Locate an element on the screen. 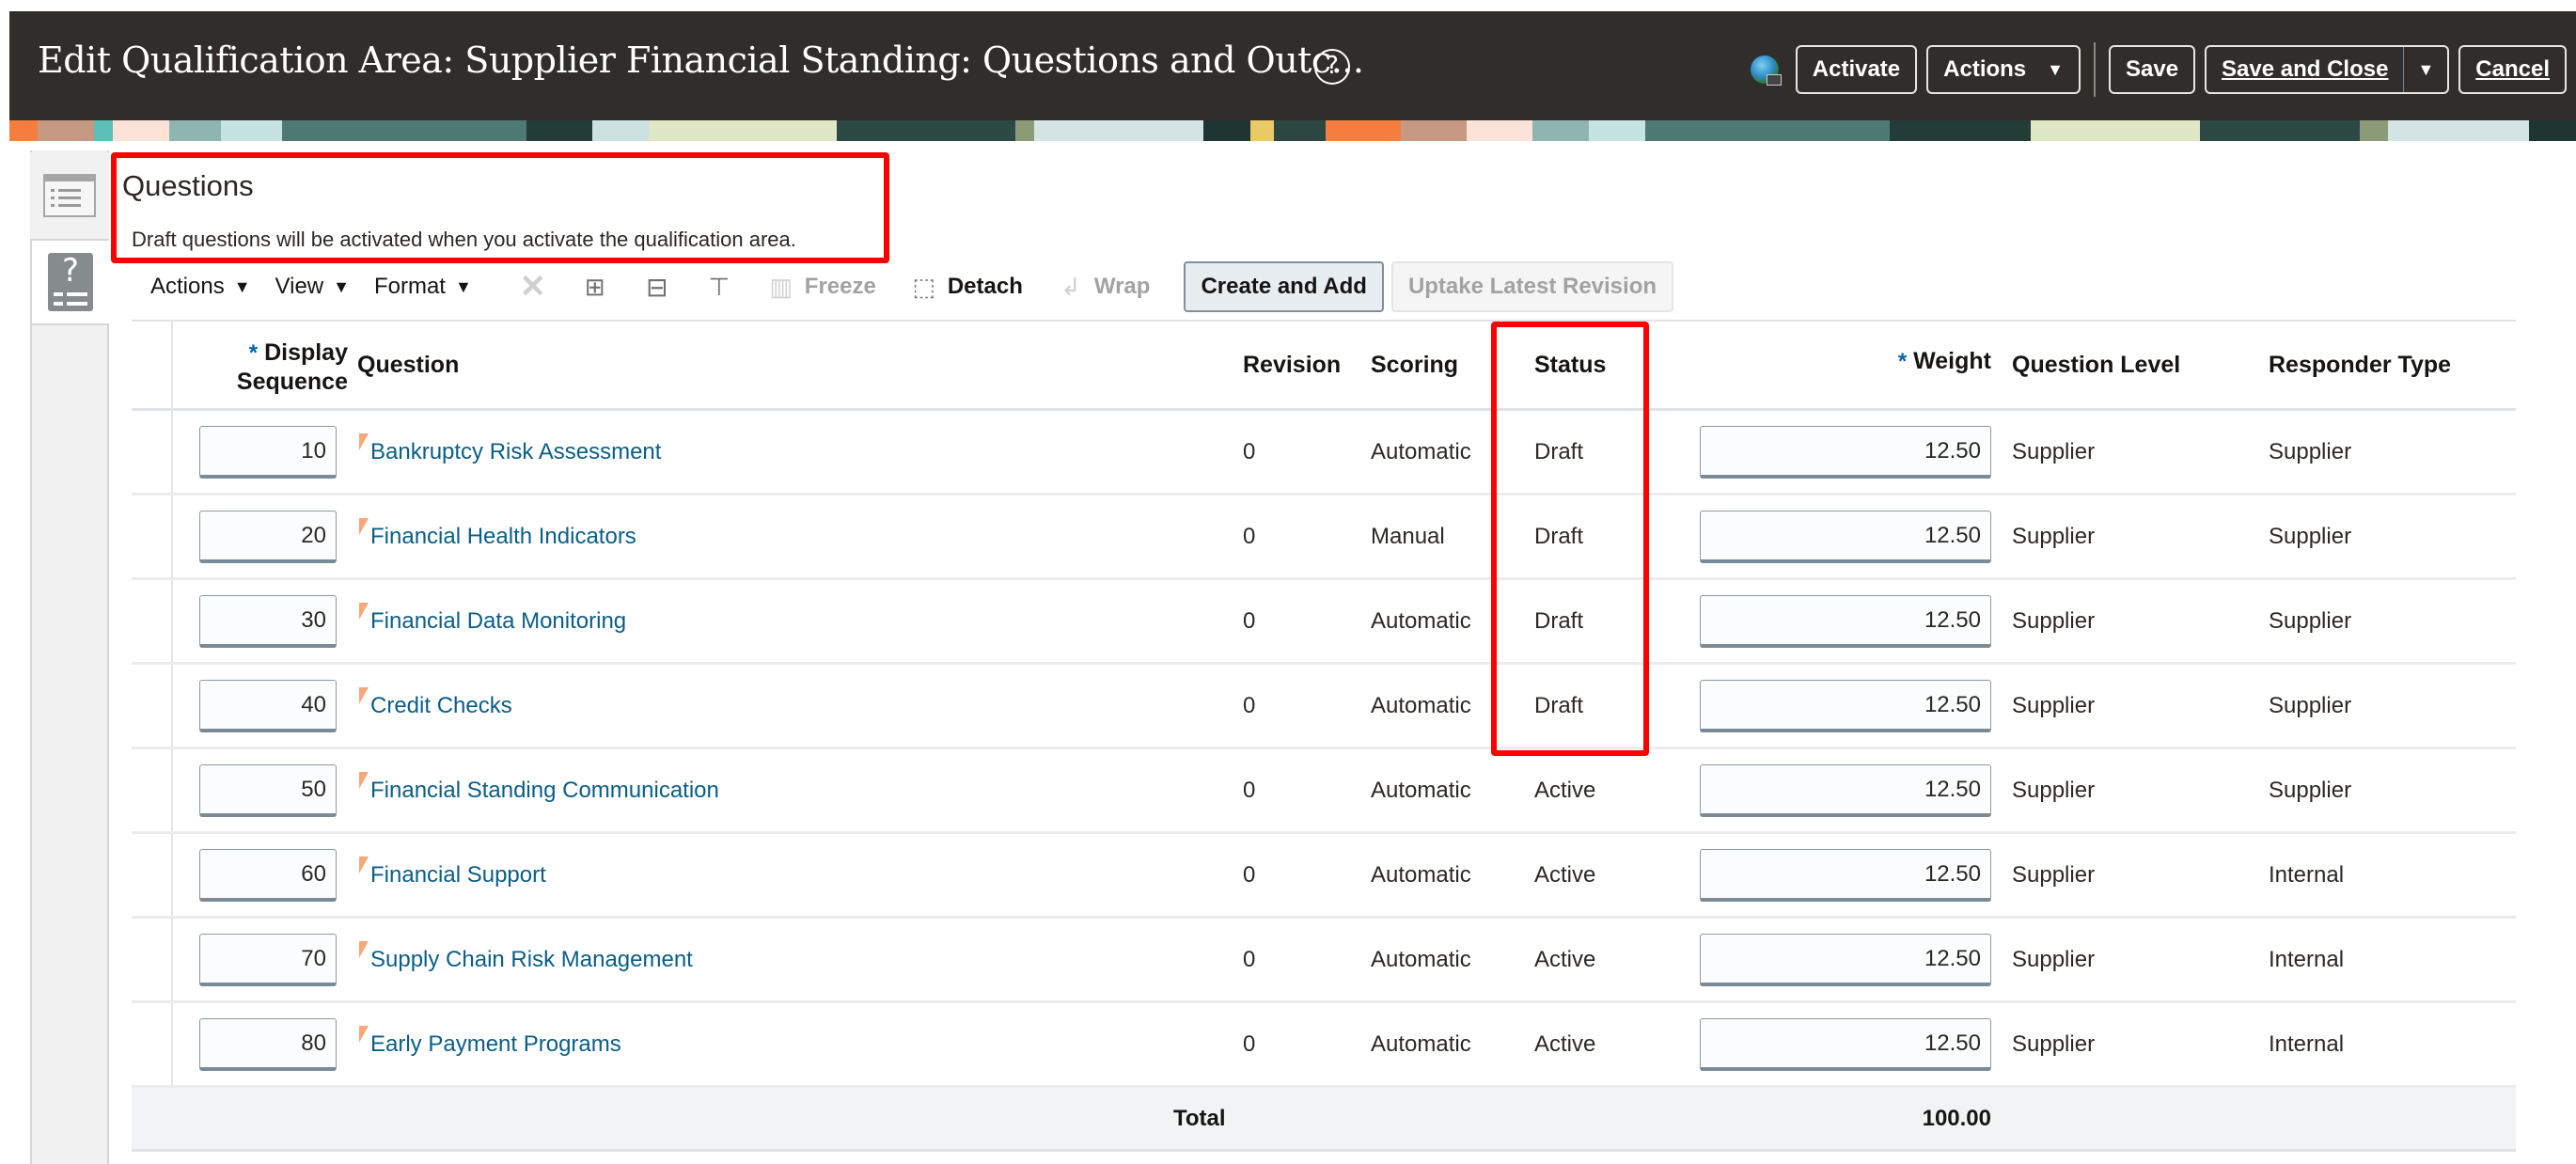 The width and height of the screenshot is (2576, 1164). section-title: Questions is located at coordinates (188, 185).